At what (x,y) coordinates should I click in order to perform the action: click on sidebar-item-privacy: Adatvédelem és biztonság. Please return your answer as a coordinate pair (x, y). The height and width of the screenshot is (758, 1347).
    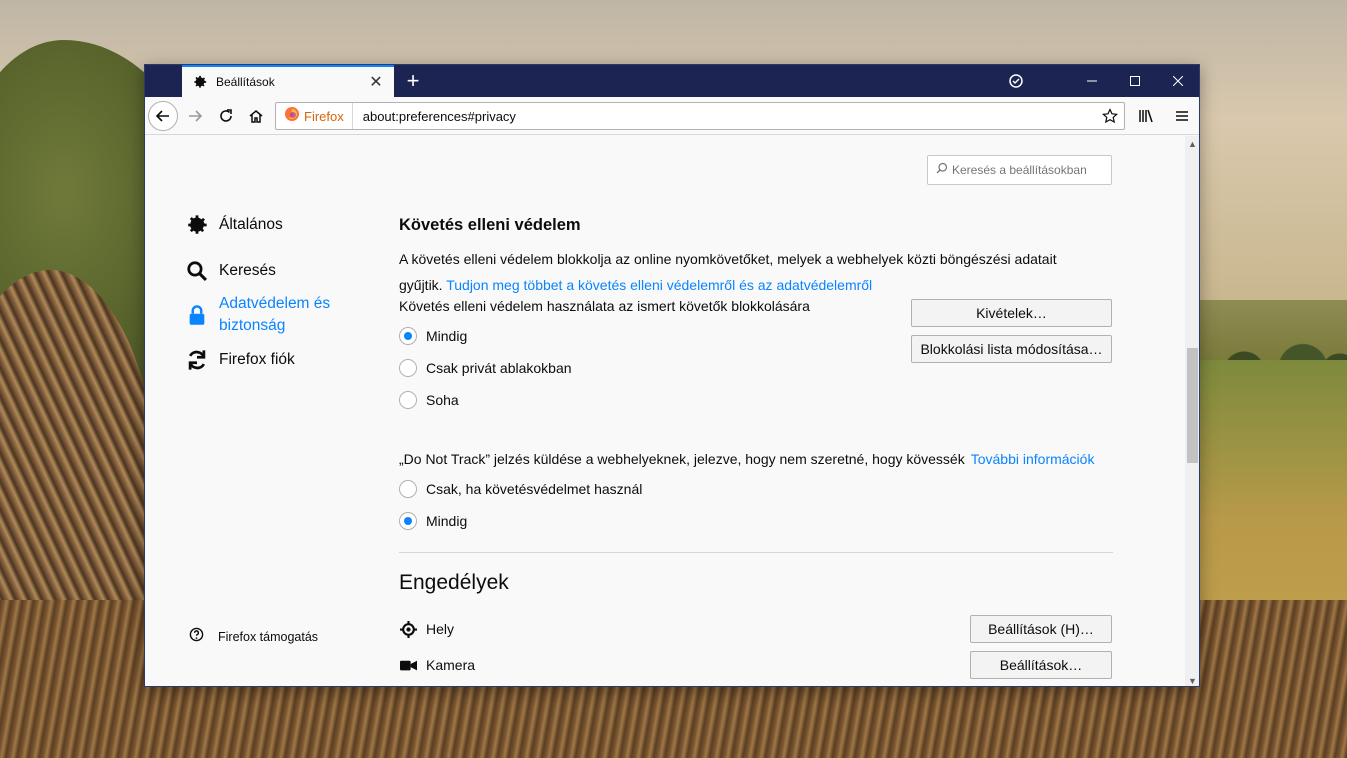
    Looking at the image, I should click on (262, 315).